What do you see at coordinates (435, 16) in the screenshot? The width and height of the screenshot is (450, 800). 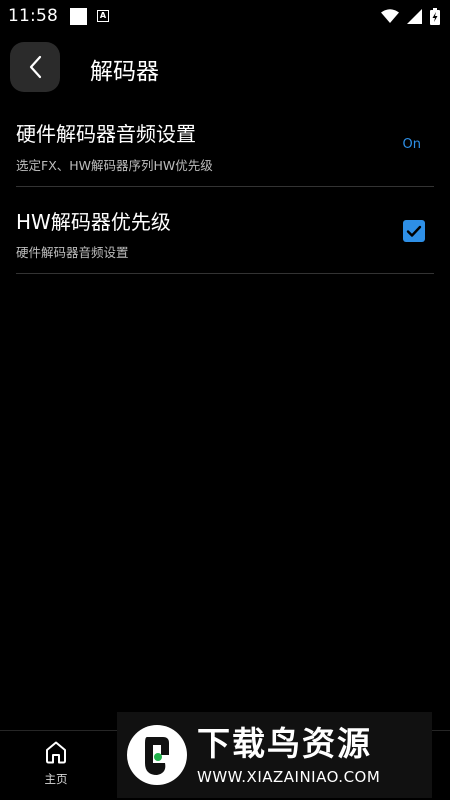 I see `battery-charging-icon` at bounding box center [435, 16].